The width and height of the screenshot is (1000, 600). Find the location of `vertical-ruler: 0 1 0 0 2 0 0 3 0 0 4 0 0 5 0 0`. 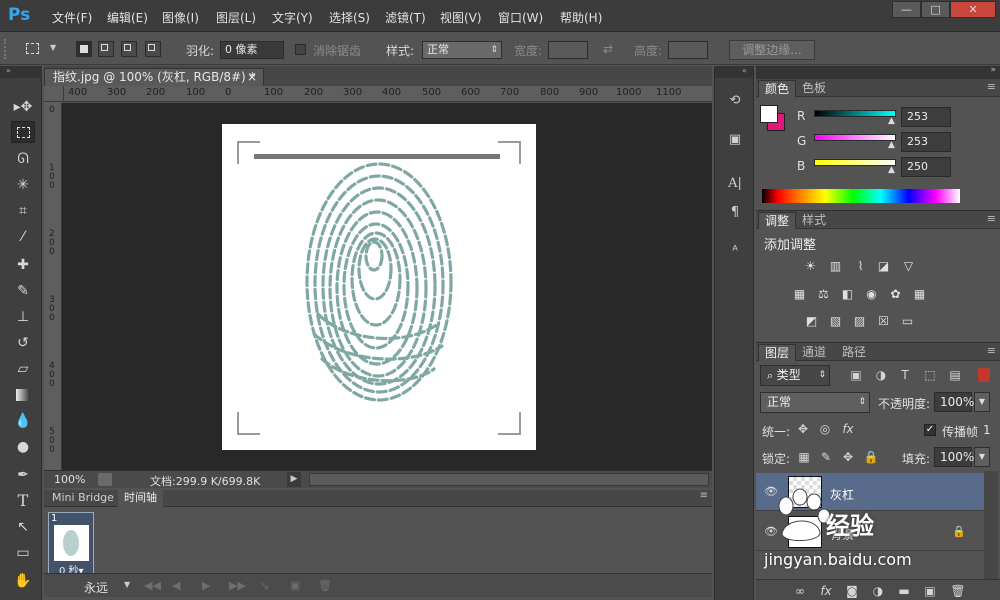

vertical-ruler: 0 1 0 0 2 0 0 3 0 0 4 0 0 5 0 0 is located at coordinates (53, 286).